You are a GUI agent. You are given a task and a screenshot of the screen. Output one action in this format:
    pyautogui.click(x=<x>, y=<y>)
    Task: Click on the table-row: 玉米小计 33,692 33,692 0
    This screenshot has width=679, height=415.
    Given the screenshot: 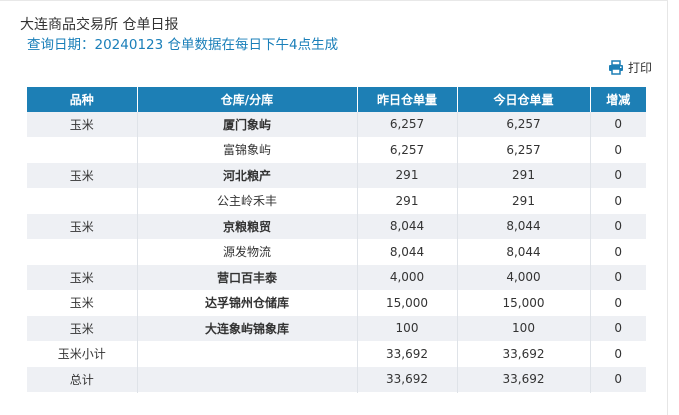 What is the action you would take?
    pyautogui.click(x=336, y=354)
    